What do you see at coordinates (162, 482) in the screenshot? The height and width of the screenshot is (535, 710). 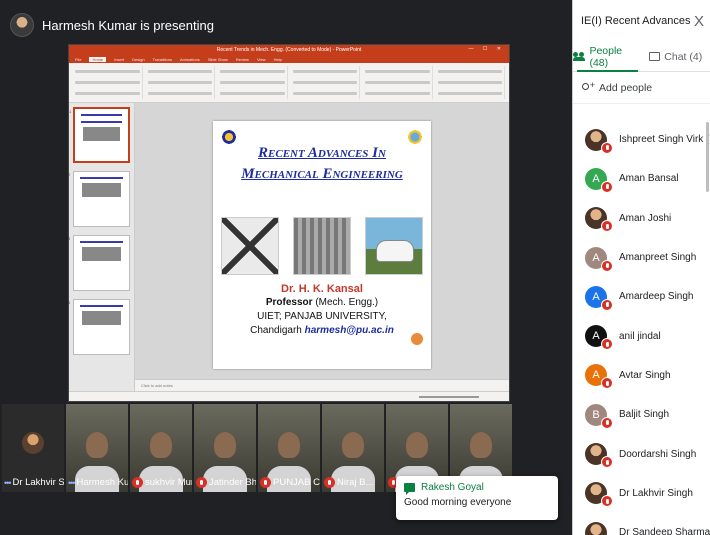 I see `participant-name-row: sukhvir Mundi` at bounding box center [162, 482].